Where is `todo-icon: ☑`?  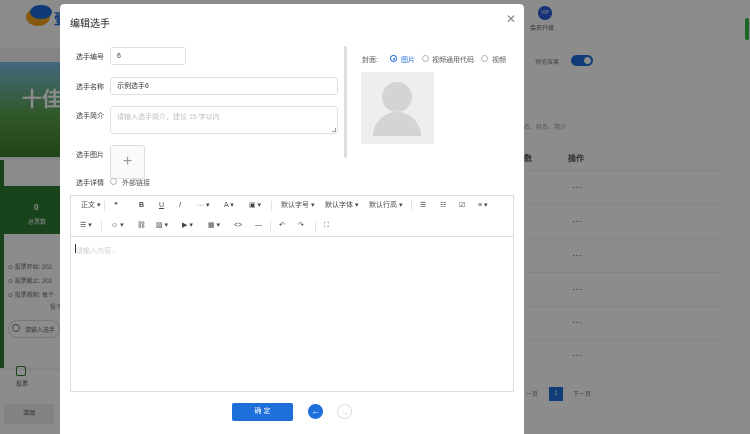
todo-icon: ☑ is located at coordinates (462, 206).